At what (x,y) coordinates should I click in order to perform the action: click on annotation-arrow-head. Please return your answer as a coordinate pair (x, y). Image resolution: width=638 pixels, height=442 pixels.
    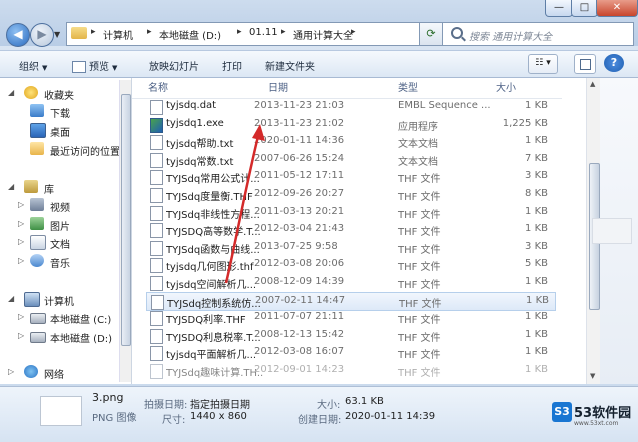
    Looking at the image, I should click on (258, 132).